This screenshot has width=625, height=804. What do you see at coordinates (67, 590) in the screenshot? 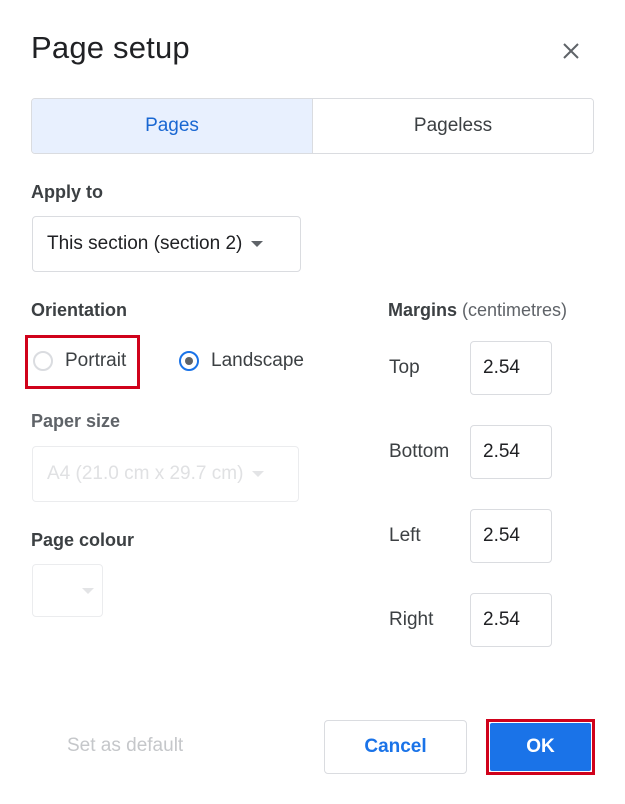
I see `page-colour-select` at bounding box center [67, 590].